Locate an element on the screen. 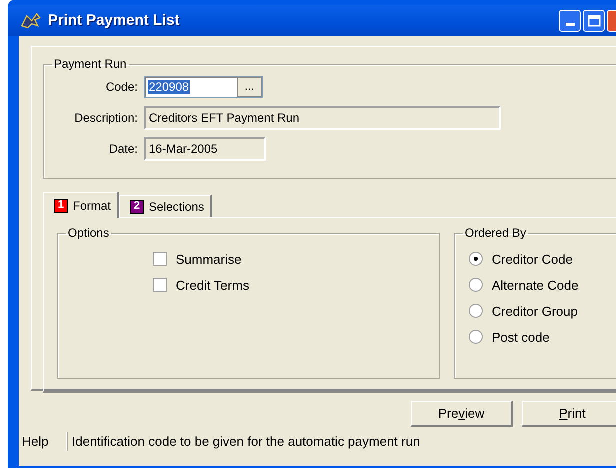  checkbox-label: Credit Terms is located at coordinates (213, 285).